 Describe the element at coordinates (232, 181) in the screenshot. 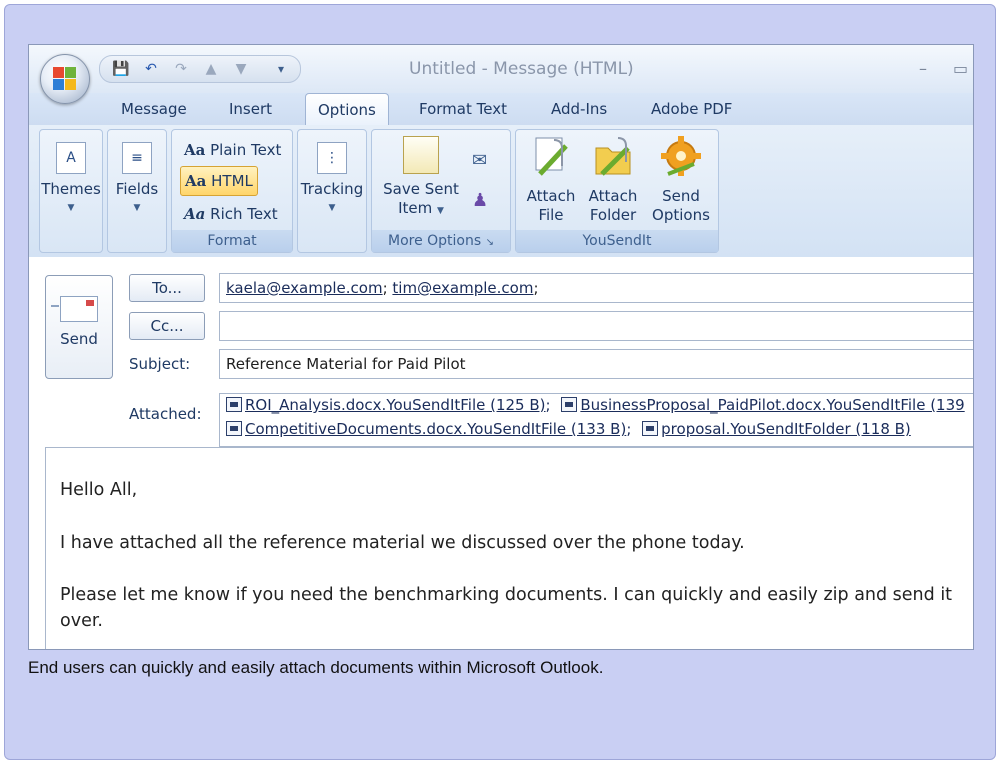

I see `html-label: HTML` at that location.